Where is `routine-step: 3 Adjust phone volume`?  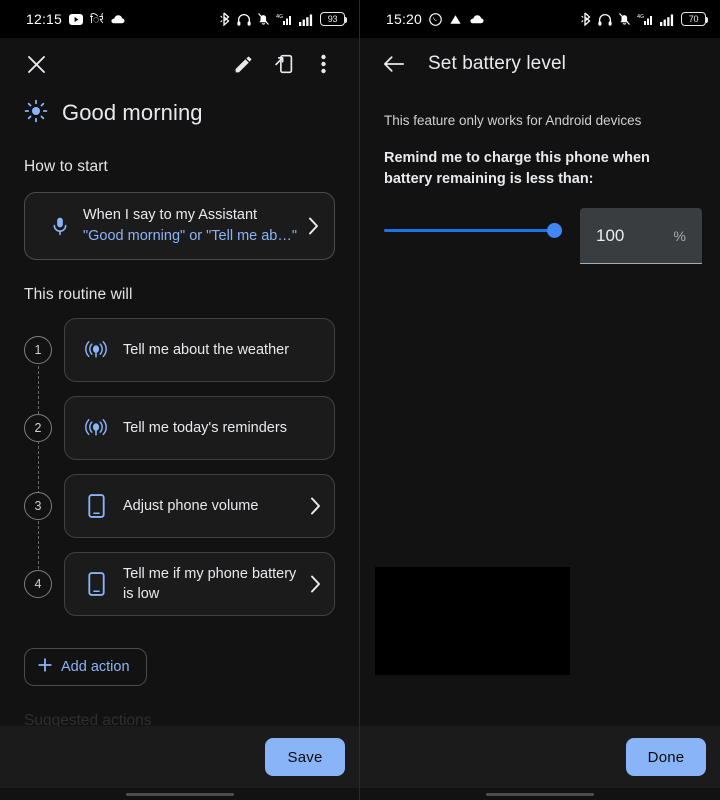 routine-step: 3 Adjust phone volume is located at coordinates (179, 506).